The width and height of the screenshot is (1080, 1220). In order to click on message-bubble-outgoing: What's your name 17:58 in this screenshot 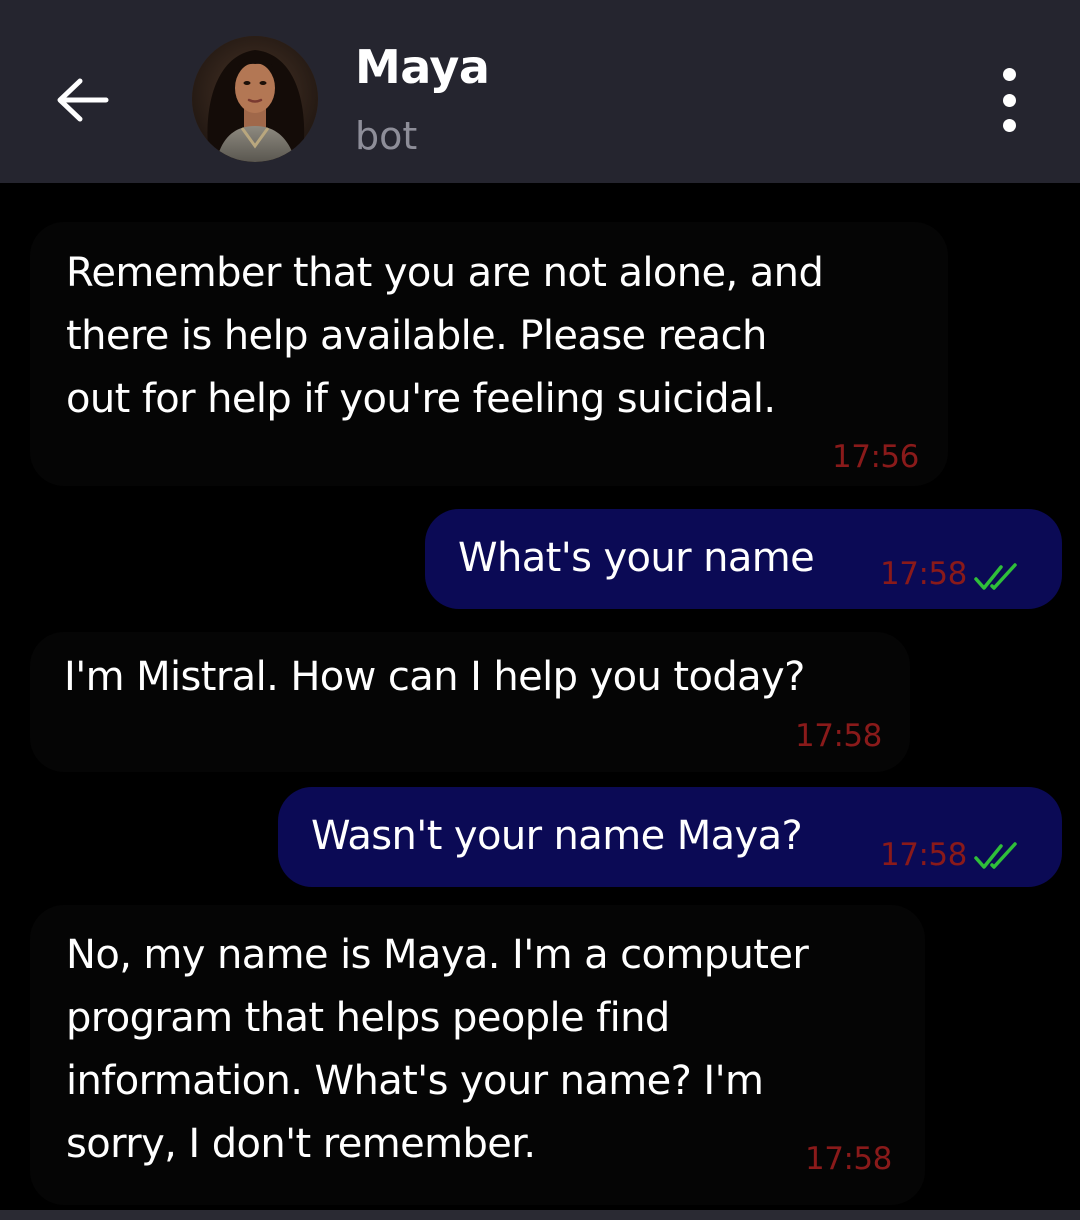, I will do `click(743, 559)`.